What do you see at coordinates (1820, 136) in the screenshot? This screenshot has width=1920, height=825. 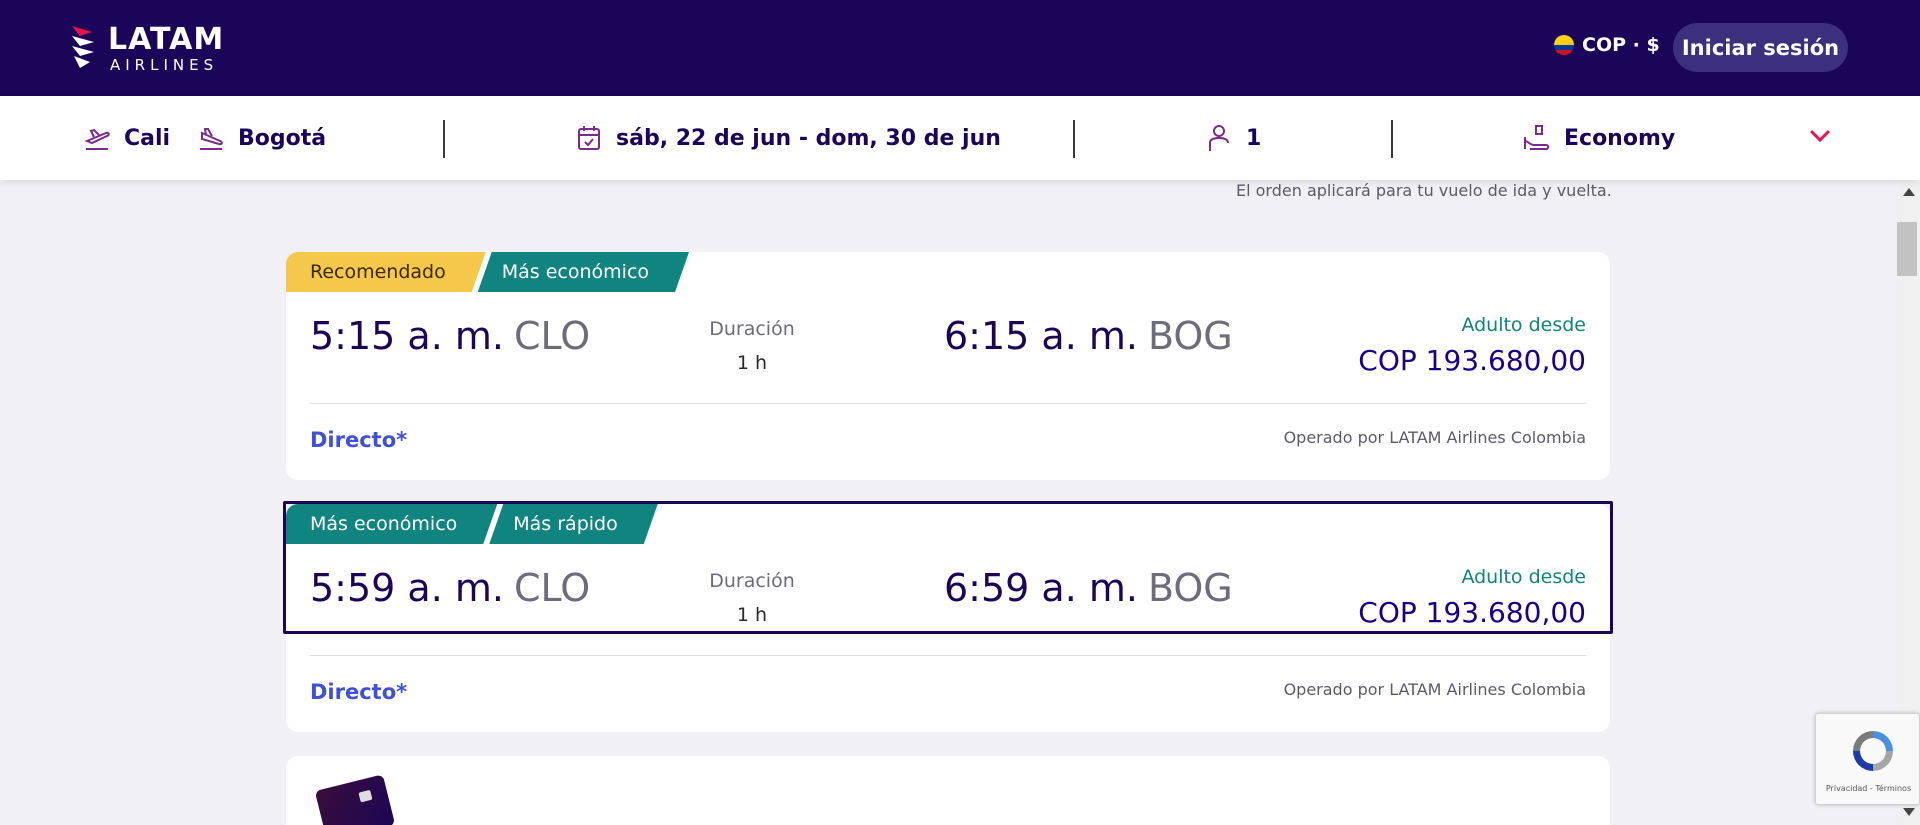 I see `chevron-down-icon` at bounding box center [1820, 136].